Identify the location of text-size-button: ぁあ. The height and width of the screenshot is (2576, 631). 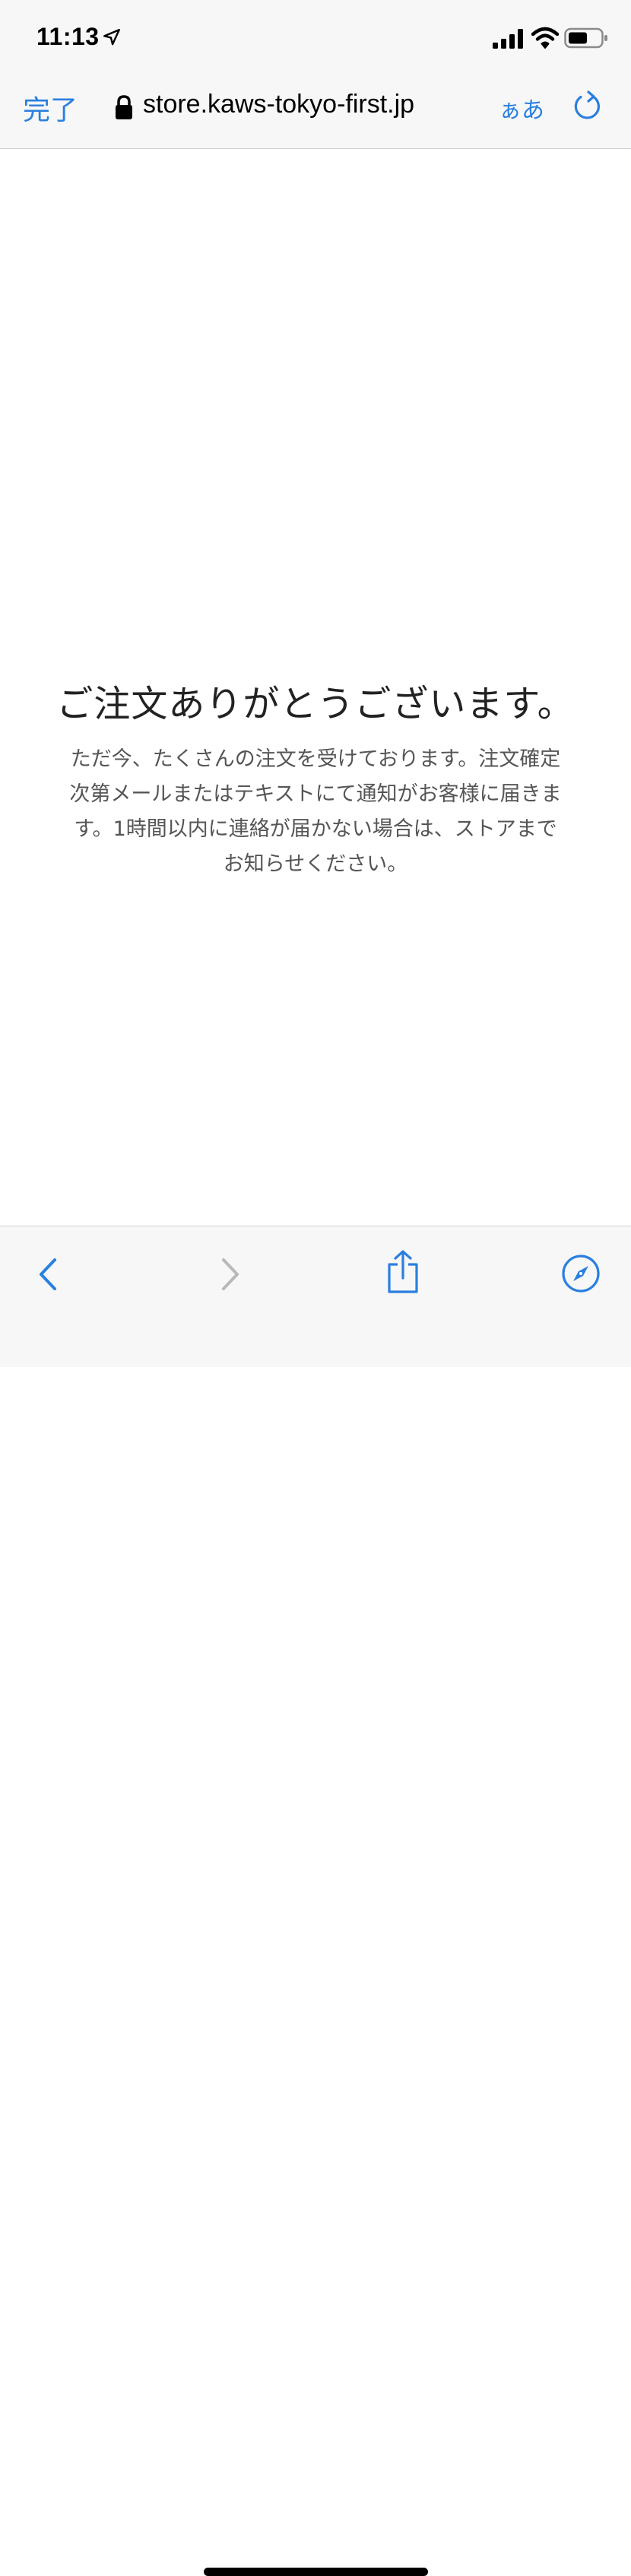
(521, 108).